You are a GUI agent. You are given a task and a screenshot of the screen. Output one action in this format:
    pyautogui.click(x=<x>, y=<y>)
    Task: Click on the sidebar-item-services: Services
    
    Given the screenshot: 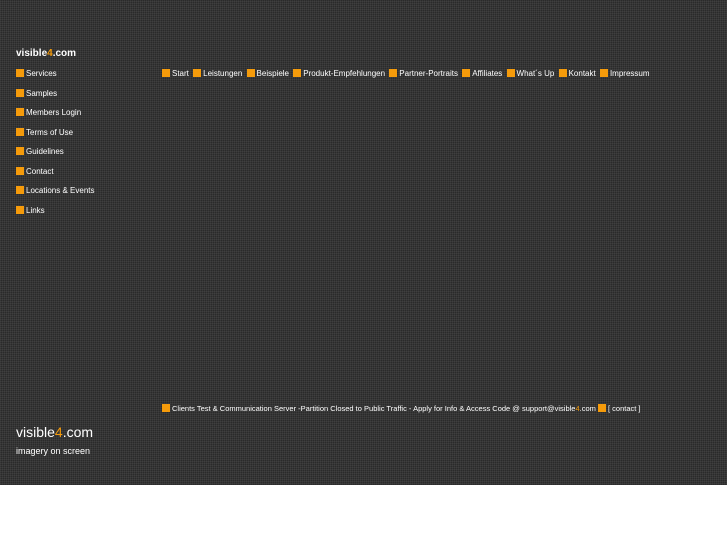 What is the action you would take?
    pyautogui.click(x=55, y=79)
    